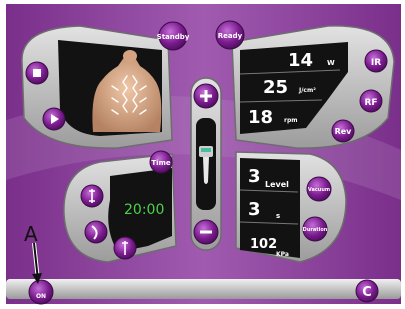 This screenshot has width=405, height=309. I want to click on return-icon: C, so click(367, 292).